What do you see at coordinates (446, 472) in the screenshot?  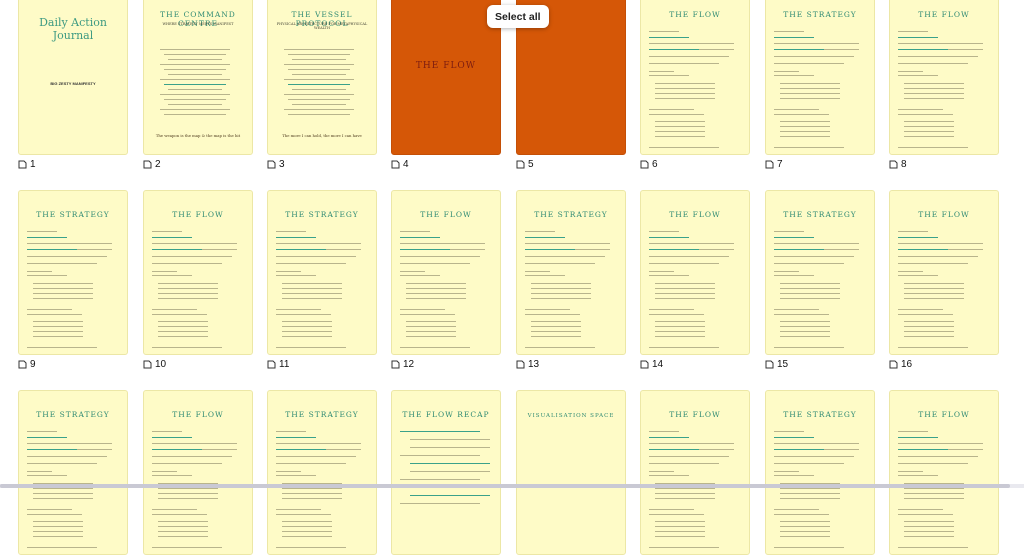 I see `page-thumbnail: THE FLOW RECAP` at bounding box center [446, 472].